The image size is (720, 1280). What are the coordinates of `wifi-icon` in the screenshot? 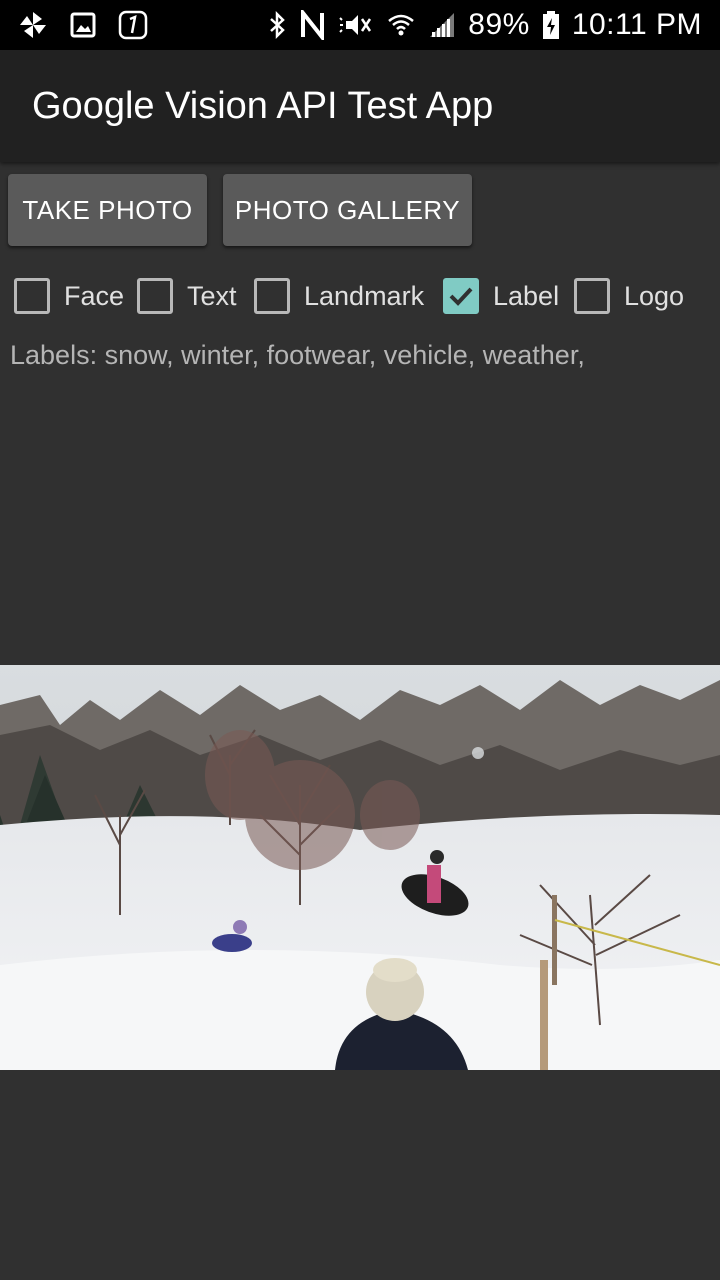 It's located at (401, 25).